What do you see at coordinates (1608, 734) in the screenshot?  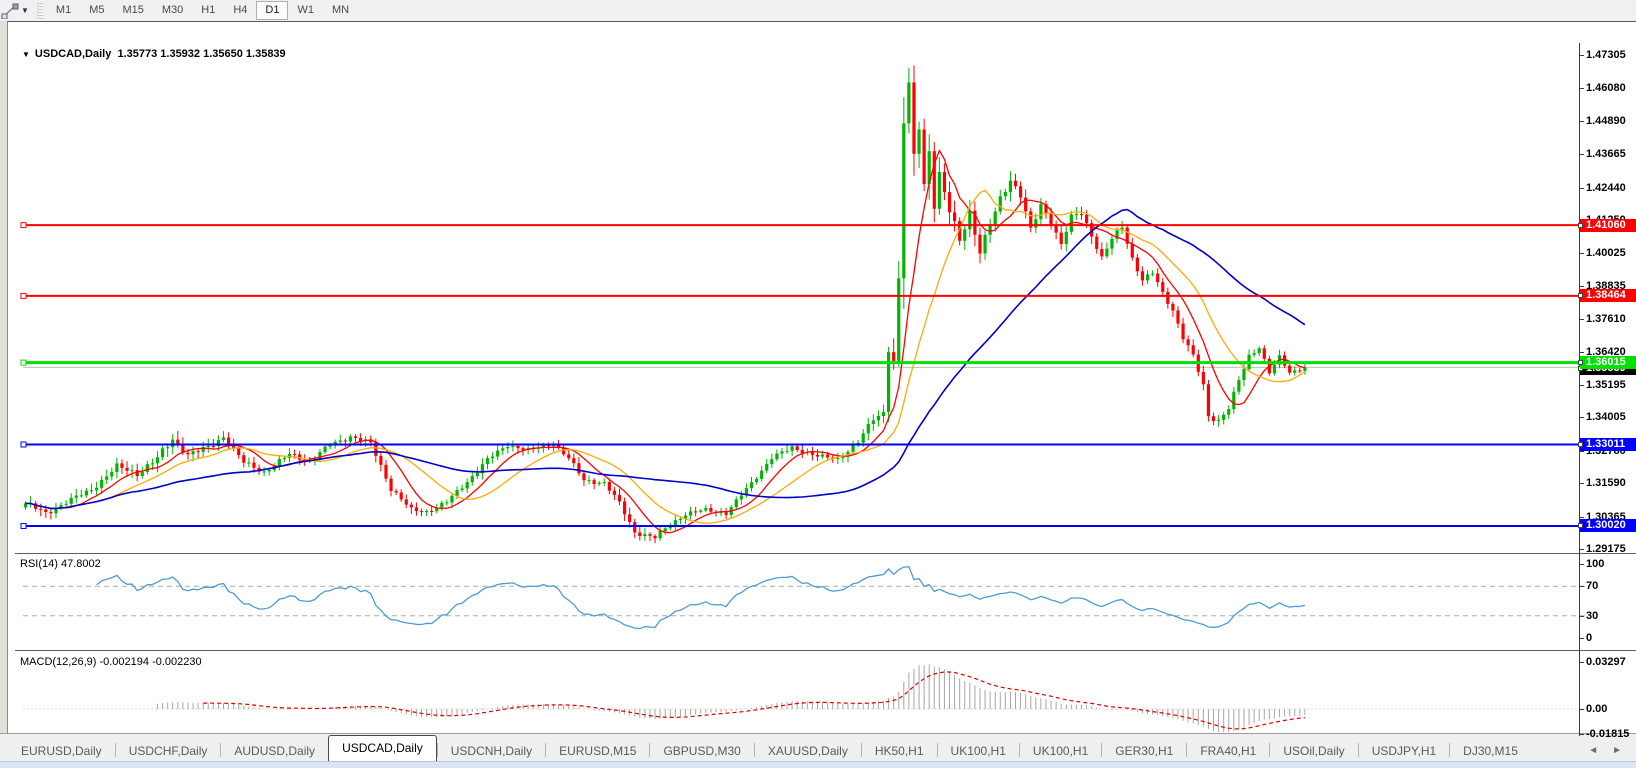 I see `macd-axis-label: -0.01815` at bounding box center [1608, 734].